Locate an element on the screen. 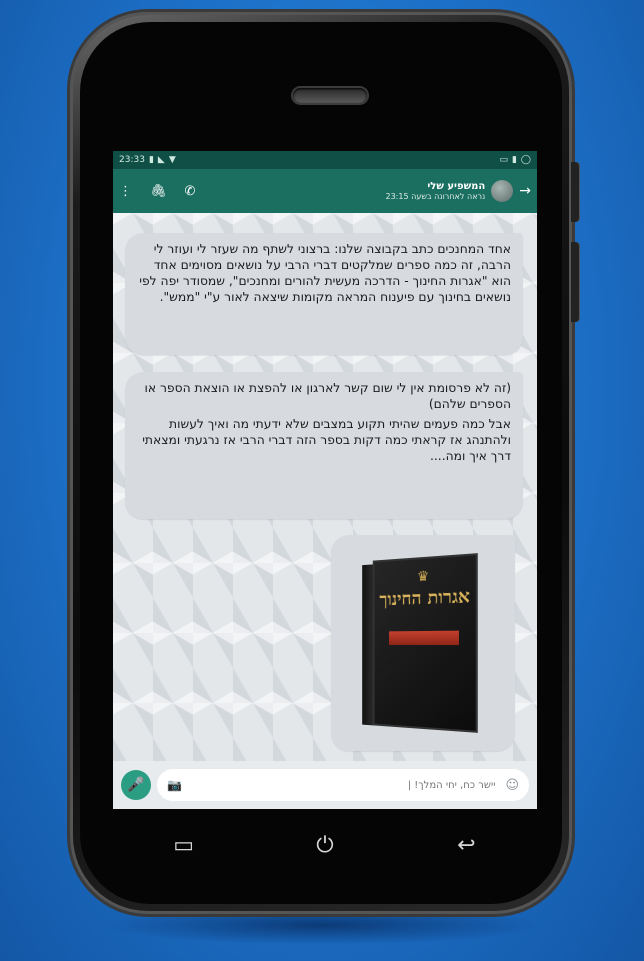  chat-title: המשפיע שלי is located at coordinates (456, 186).